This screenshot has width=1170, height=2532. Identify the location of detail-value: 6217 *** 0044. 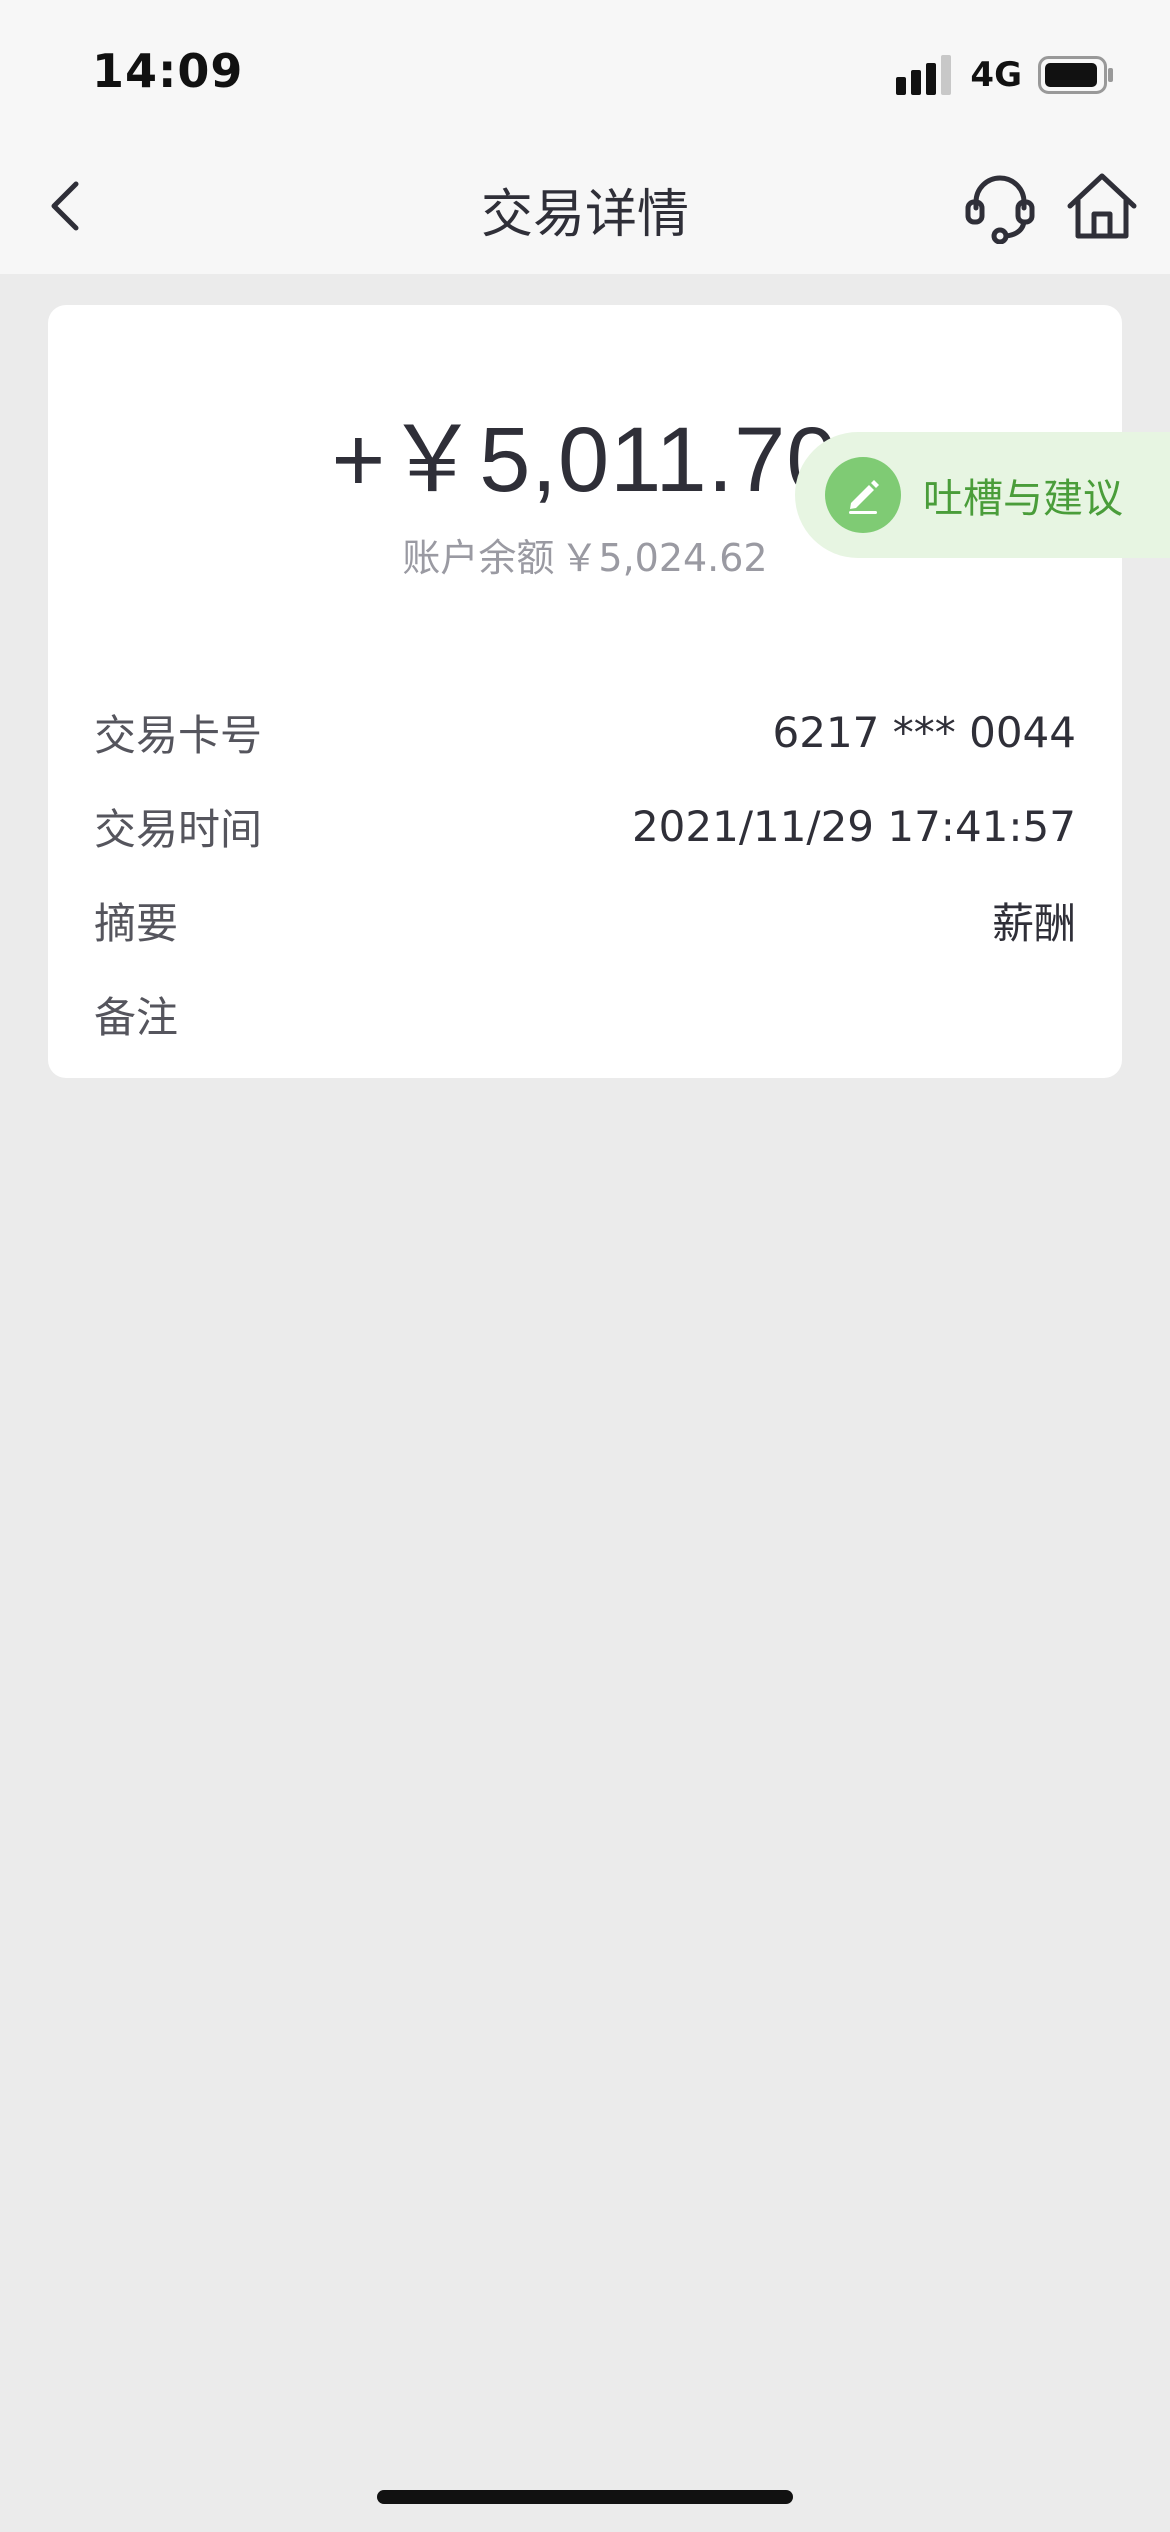
(924, 732).